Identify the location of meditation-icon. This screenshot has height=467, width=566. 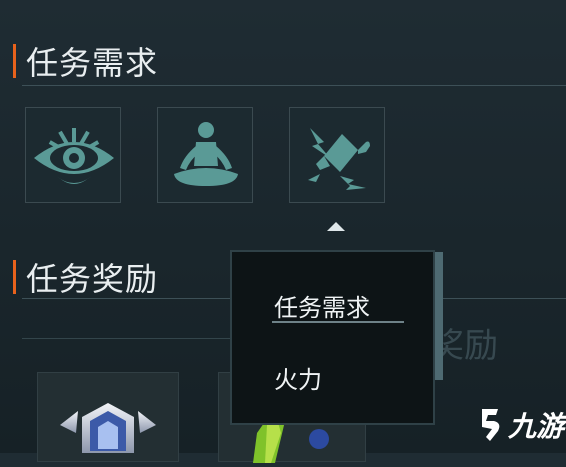
(206, 154).